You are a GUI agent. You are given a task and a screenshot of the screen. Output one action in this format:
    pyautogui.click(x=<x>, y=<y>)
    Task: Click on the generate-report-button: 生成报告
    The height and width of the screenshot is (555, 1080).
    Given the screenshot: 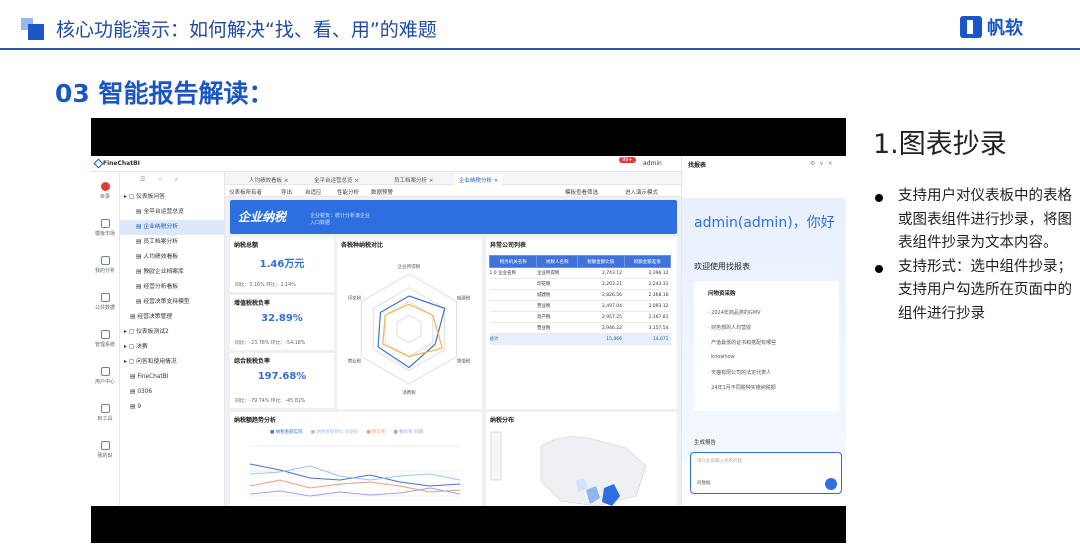 What is the action you would take?
    pyautogui.click(x=705, y=442)
    